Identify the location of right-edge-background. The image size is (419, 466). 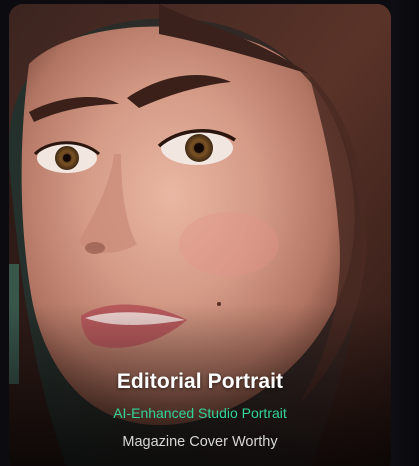
(405, 233).